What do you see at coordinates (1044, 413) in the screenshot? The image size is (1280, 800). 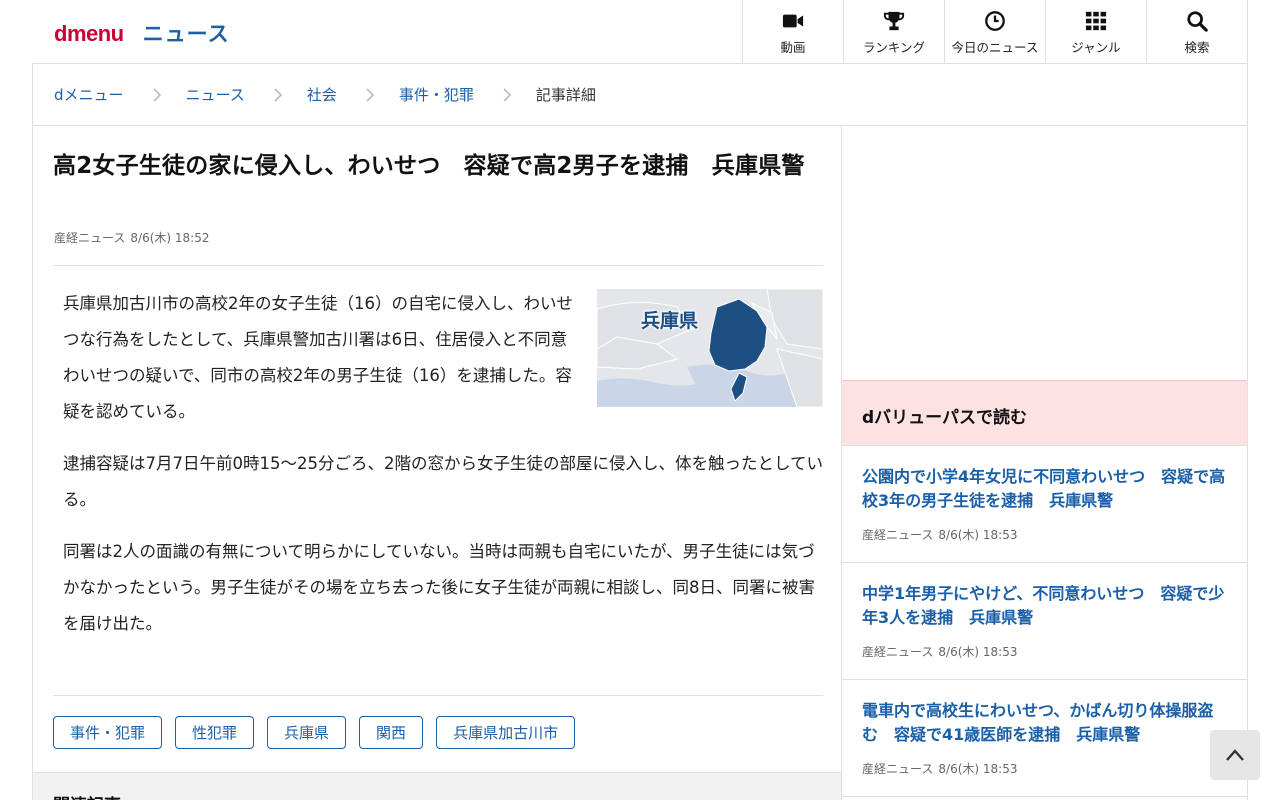 I see `dvalue-pass-header: dバリューパスで読む` at bounding box center [1044, 413].